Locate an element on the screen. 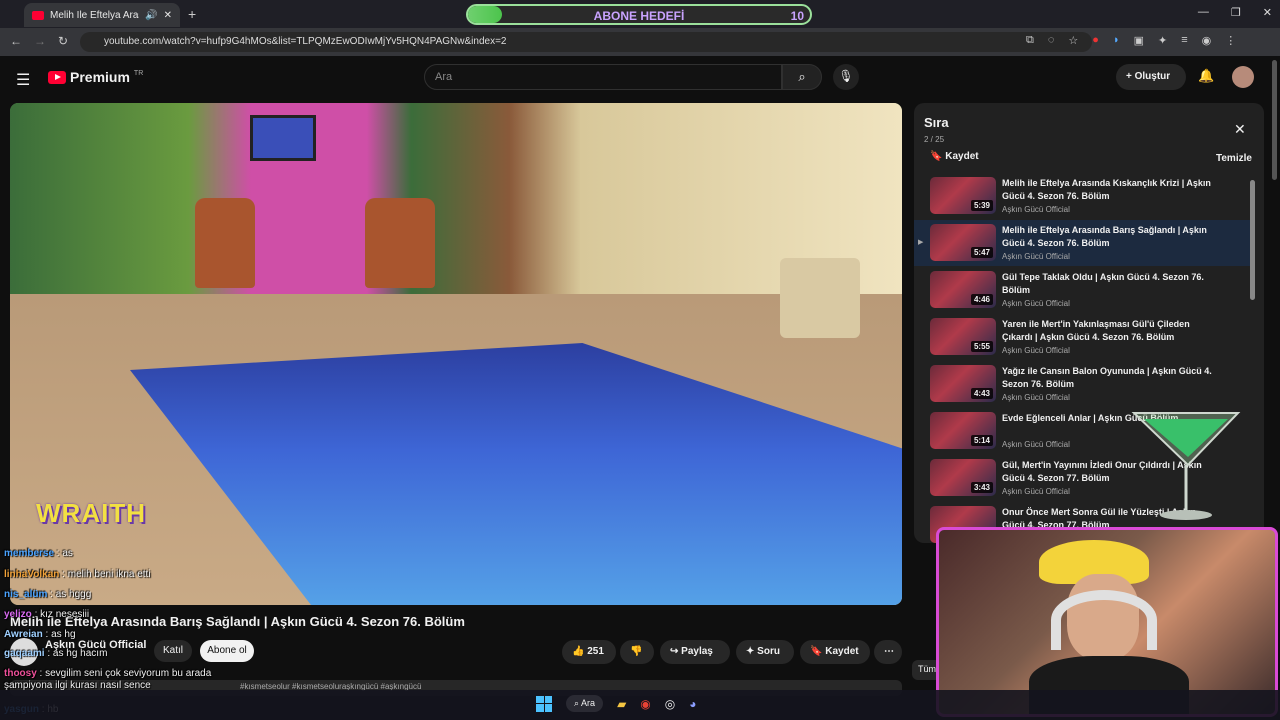 Image resolution: width=1280 pixels, height=720 pixels. mic-icon: 🎙 is located at coordinates (846, 76).